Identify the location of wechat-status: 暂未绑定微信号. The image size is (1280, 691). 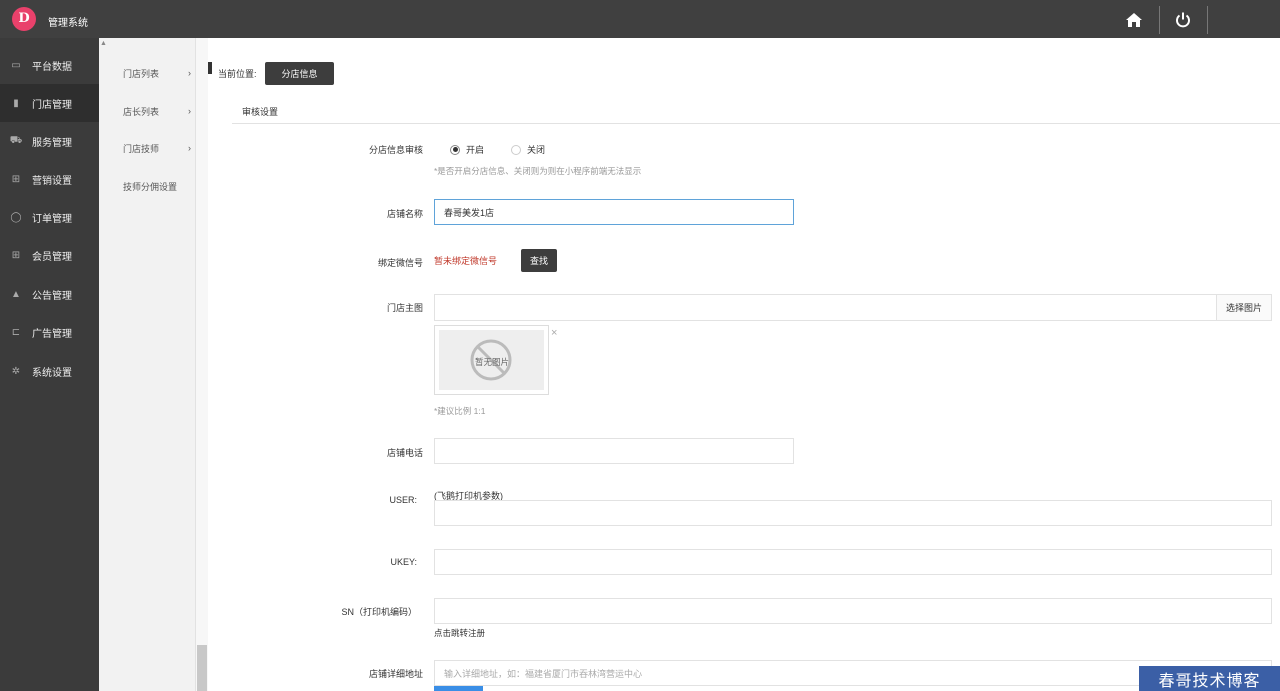
(466, 261).